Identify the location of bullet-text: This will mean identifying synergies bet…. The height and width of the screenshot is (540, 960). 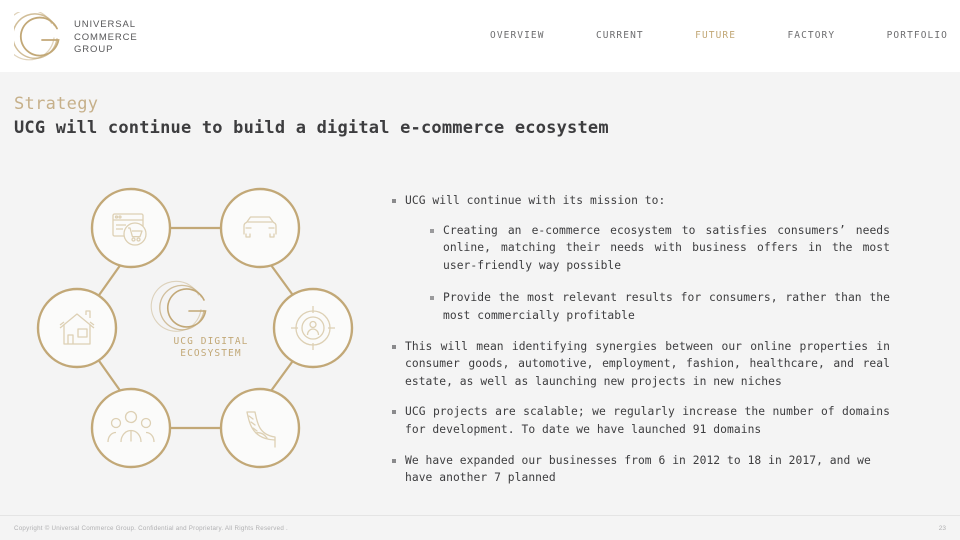
(647, 363).